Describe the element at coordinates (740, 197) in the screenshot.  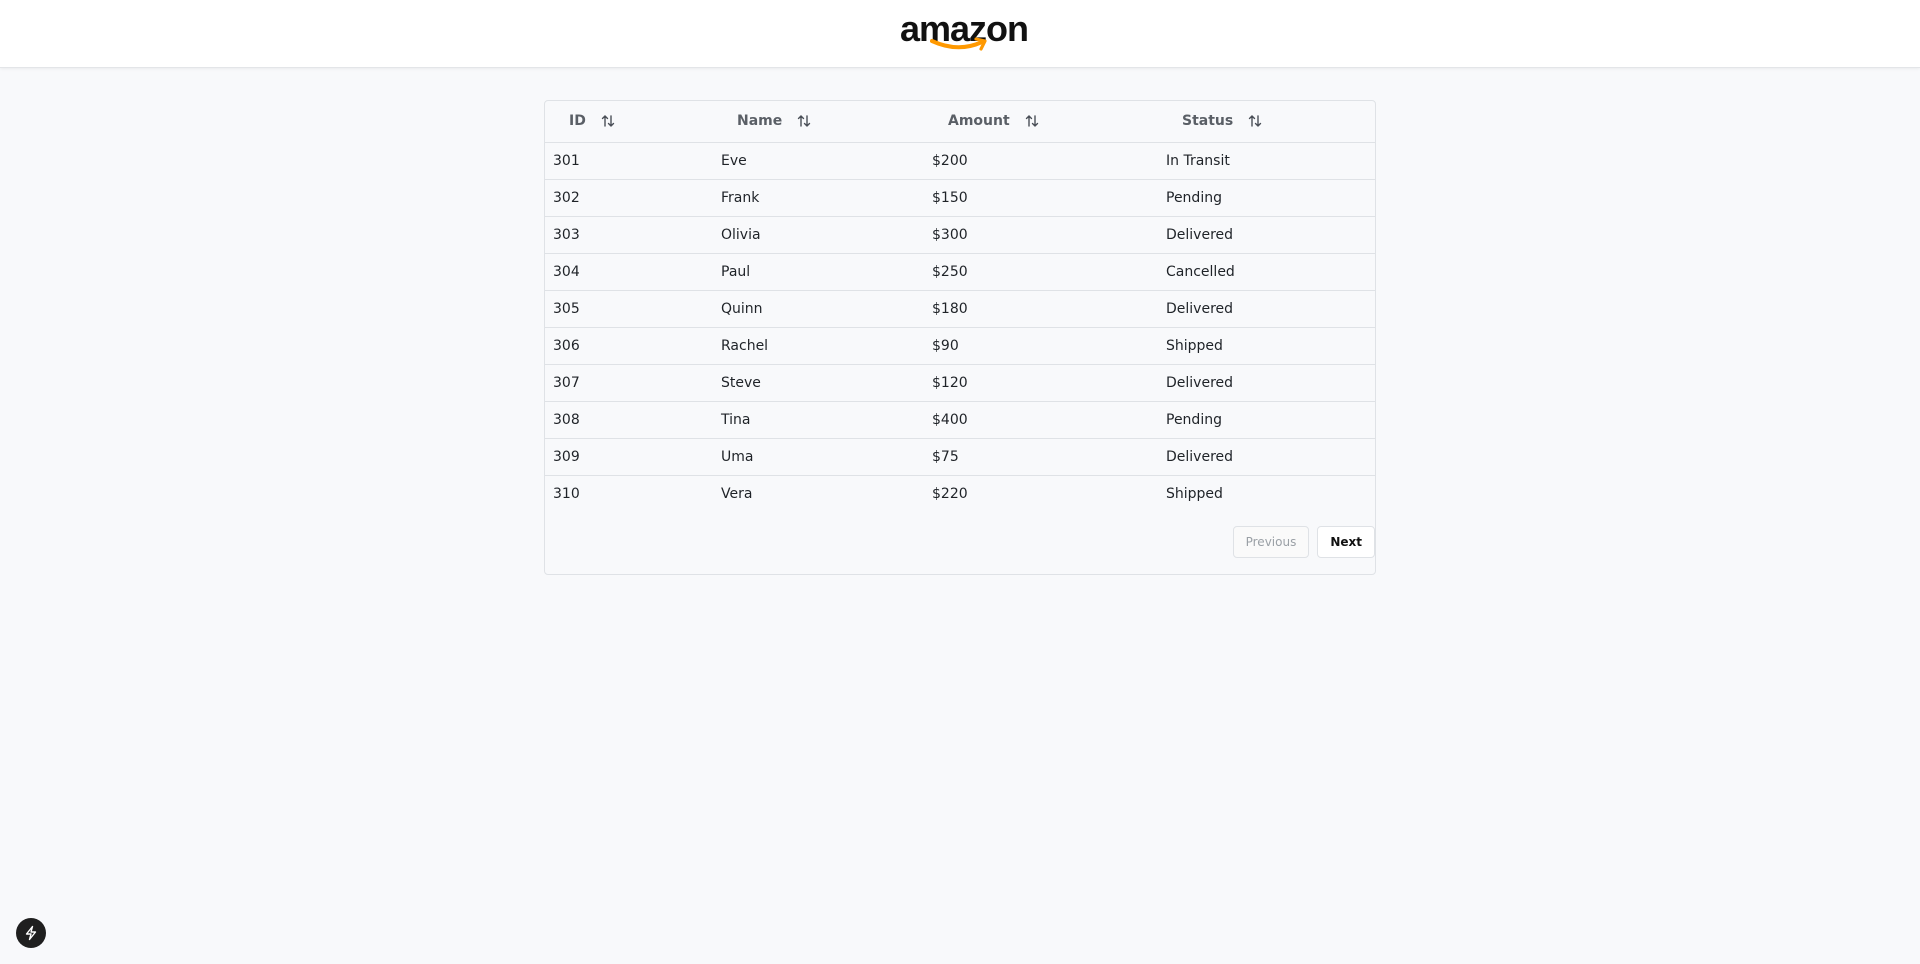
I see `cell-name: Frank` at that location.